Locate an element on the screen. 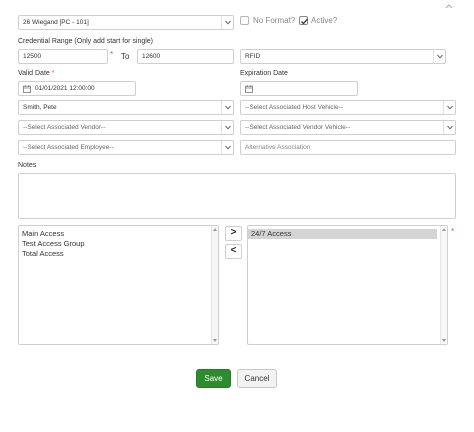 Image resolution: width=474 pixels, height=432 pixels. list-item: 24/7 Access is located at coordinates (342, 234).